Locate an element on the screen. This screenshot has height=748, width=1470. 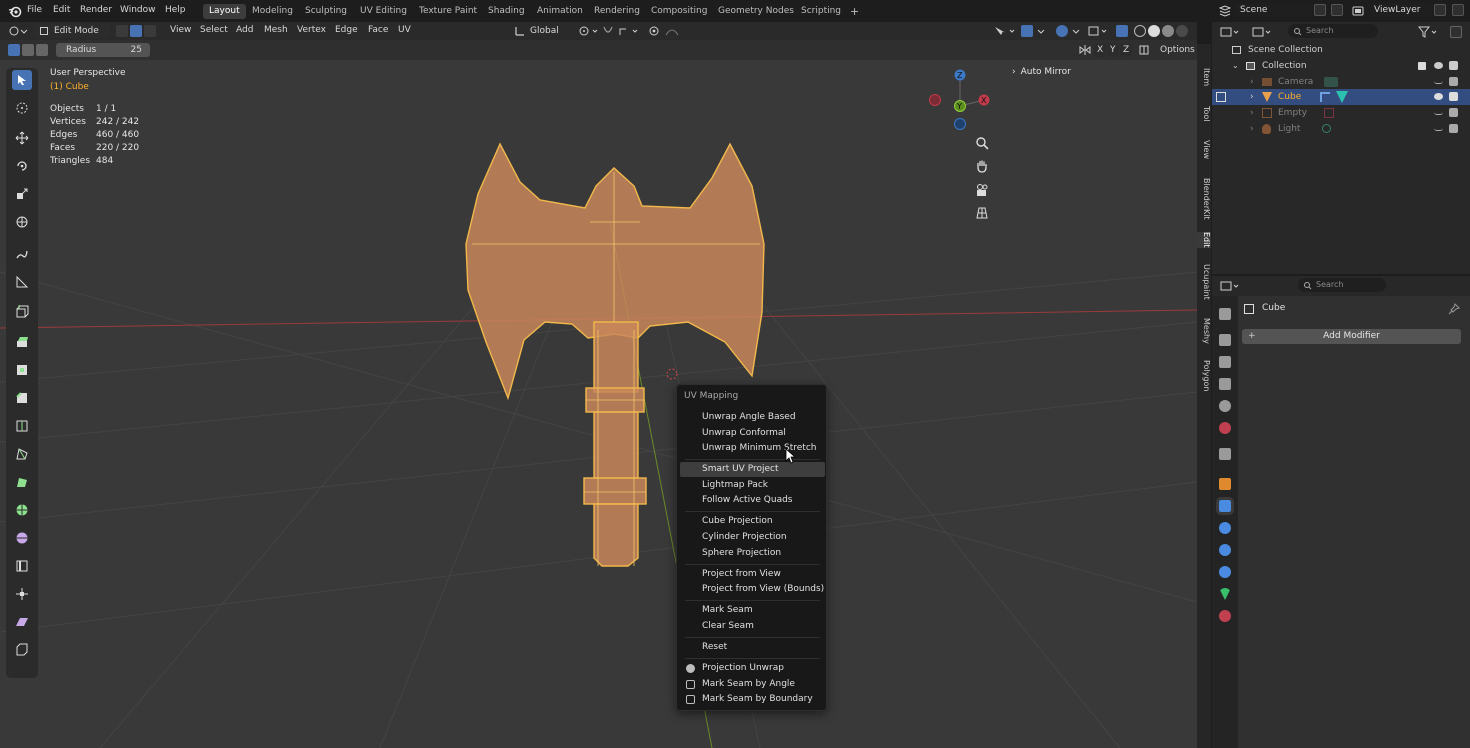
tool-tab-icon is located at coordinates (1225, 314).